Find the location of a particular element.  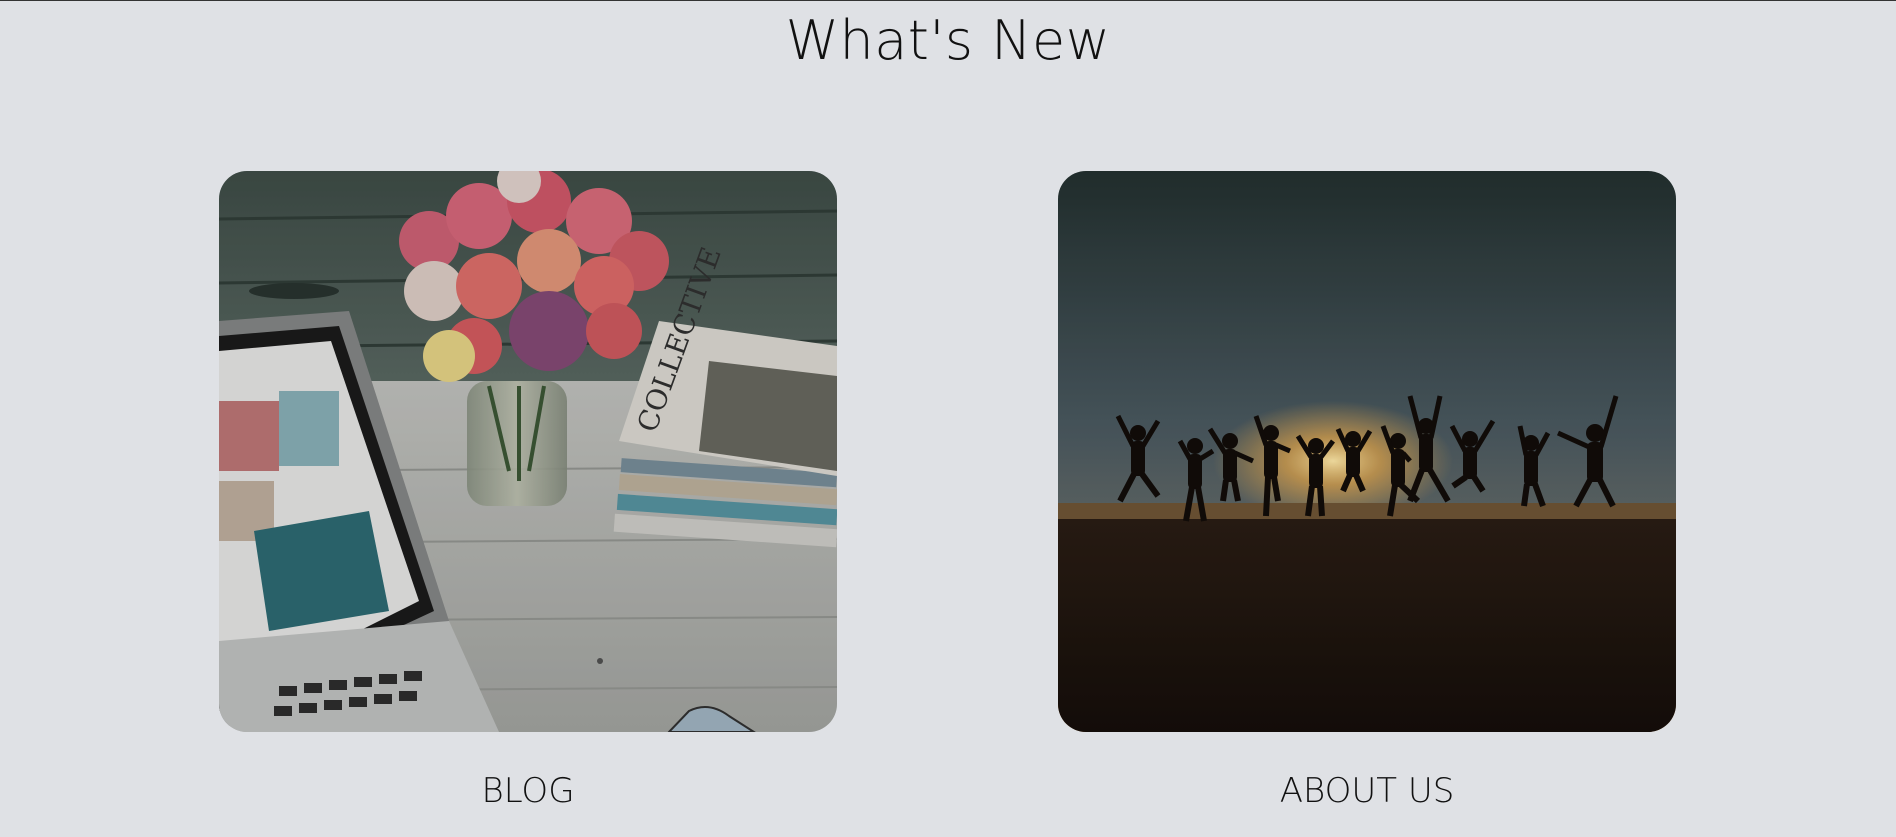

blog-link: BLOG is located at coordinates (528, 791).